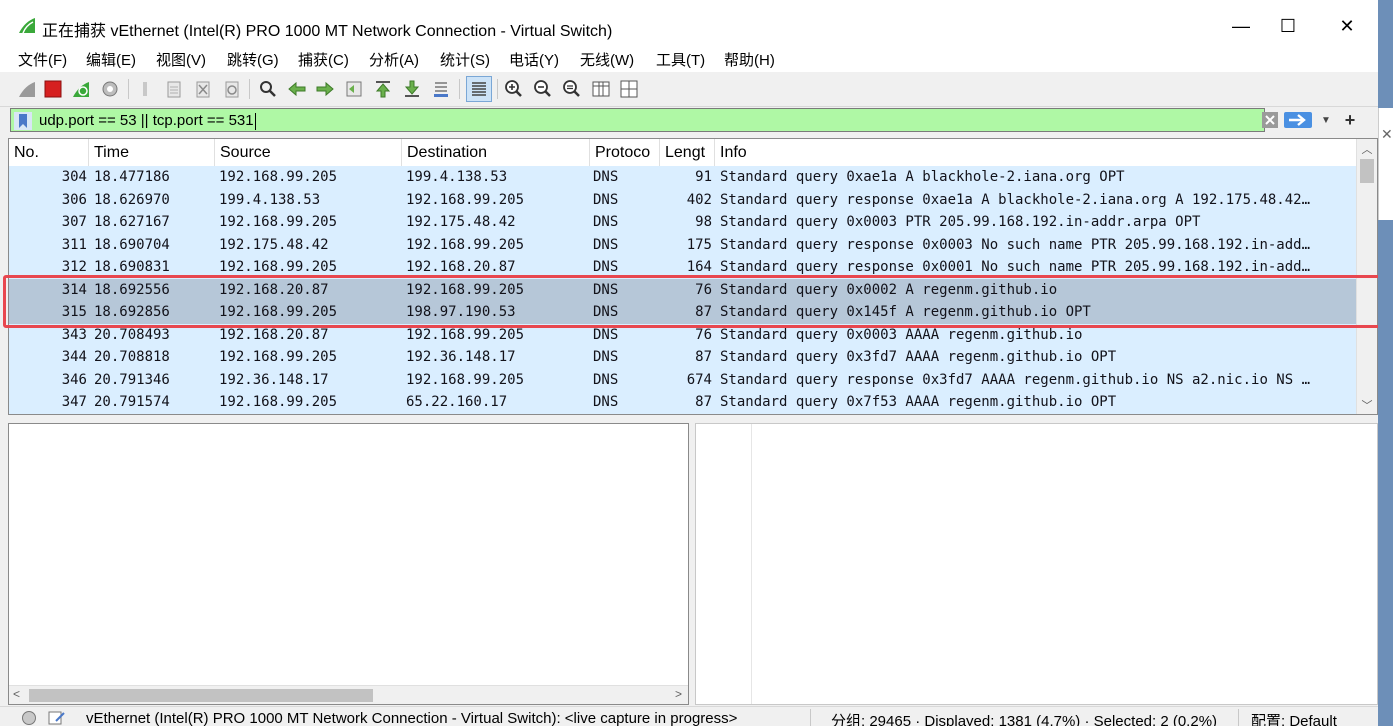 This screenshot has width=1393, height=726. What do you see at coordinates (496, 152) in the screenshot?
I see `column-destination: Destination` at bounding box center [496, 152].